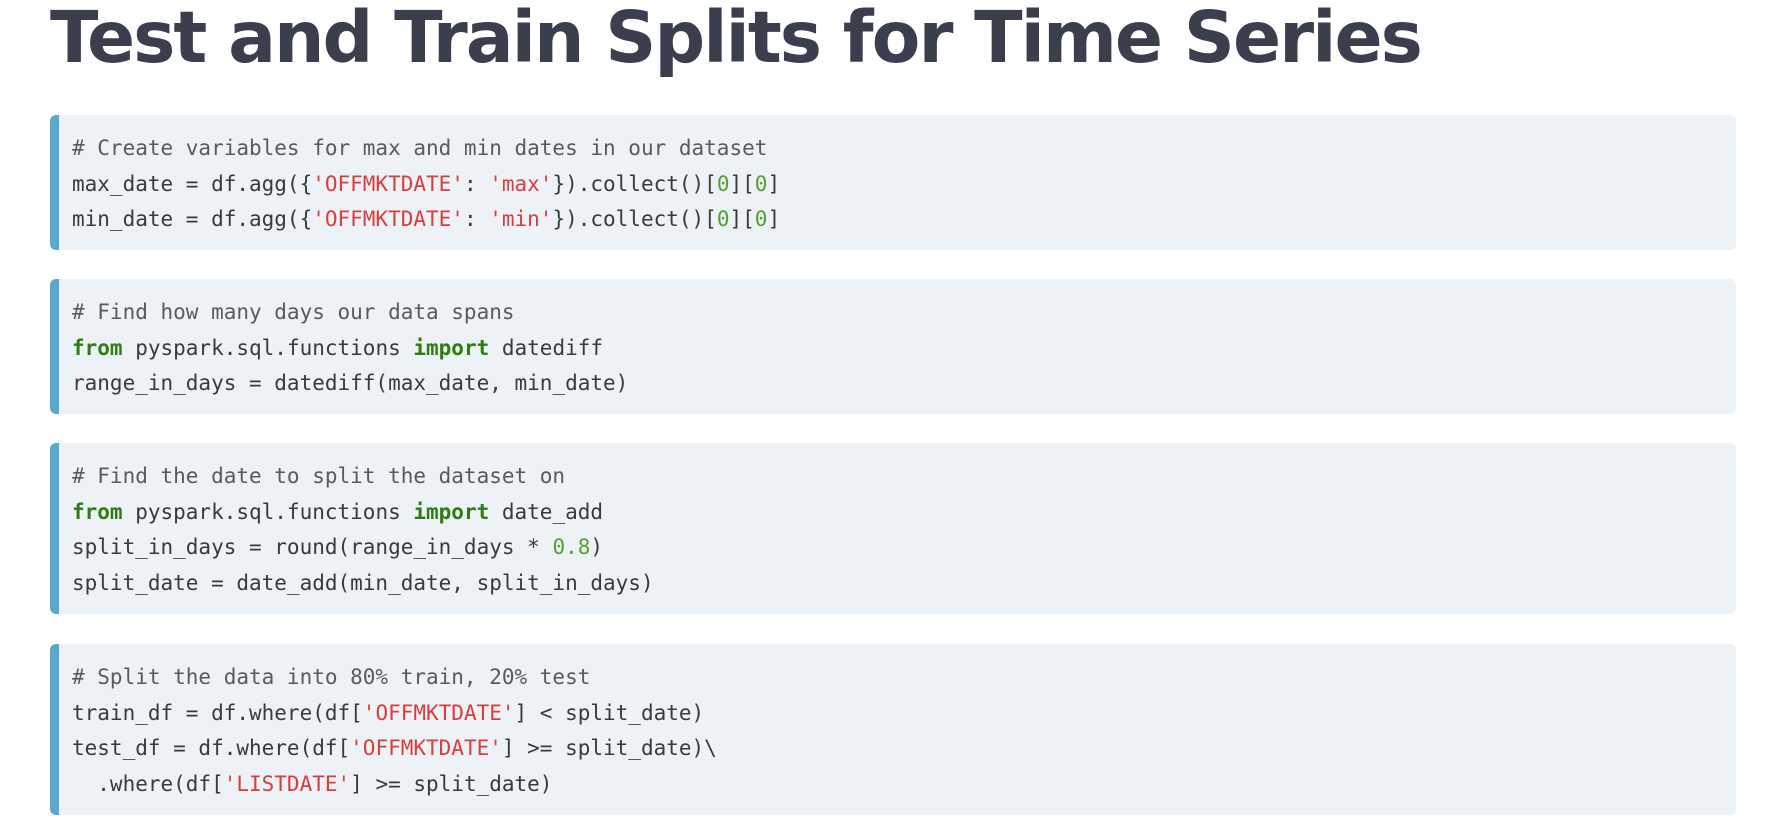  I want to click on code-text: date_add, so click(546, 511).